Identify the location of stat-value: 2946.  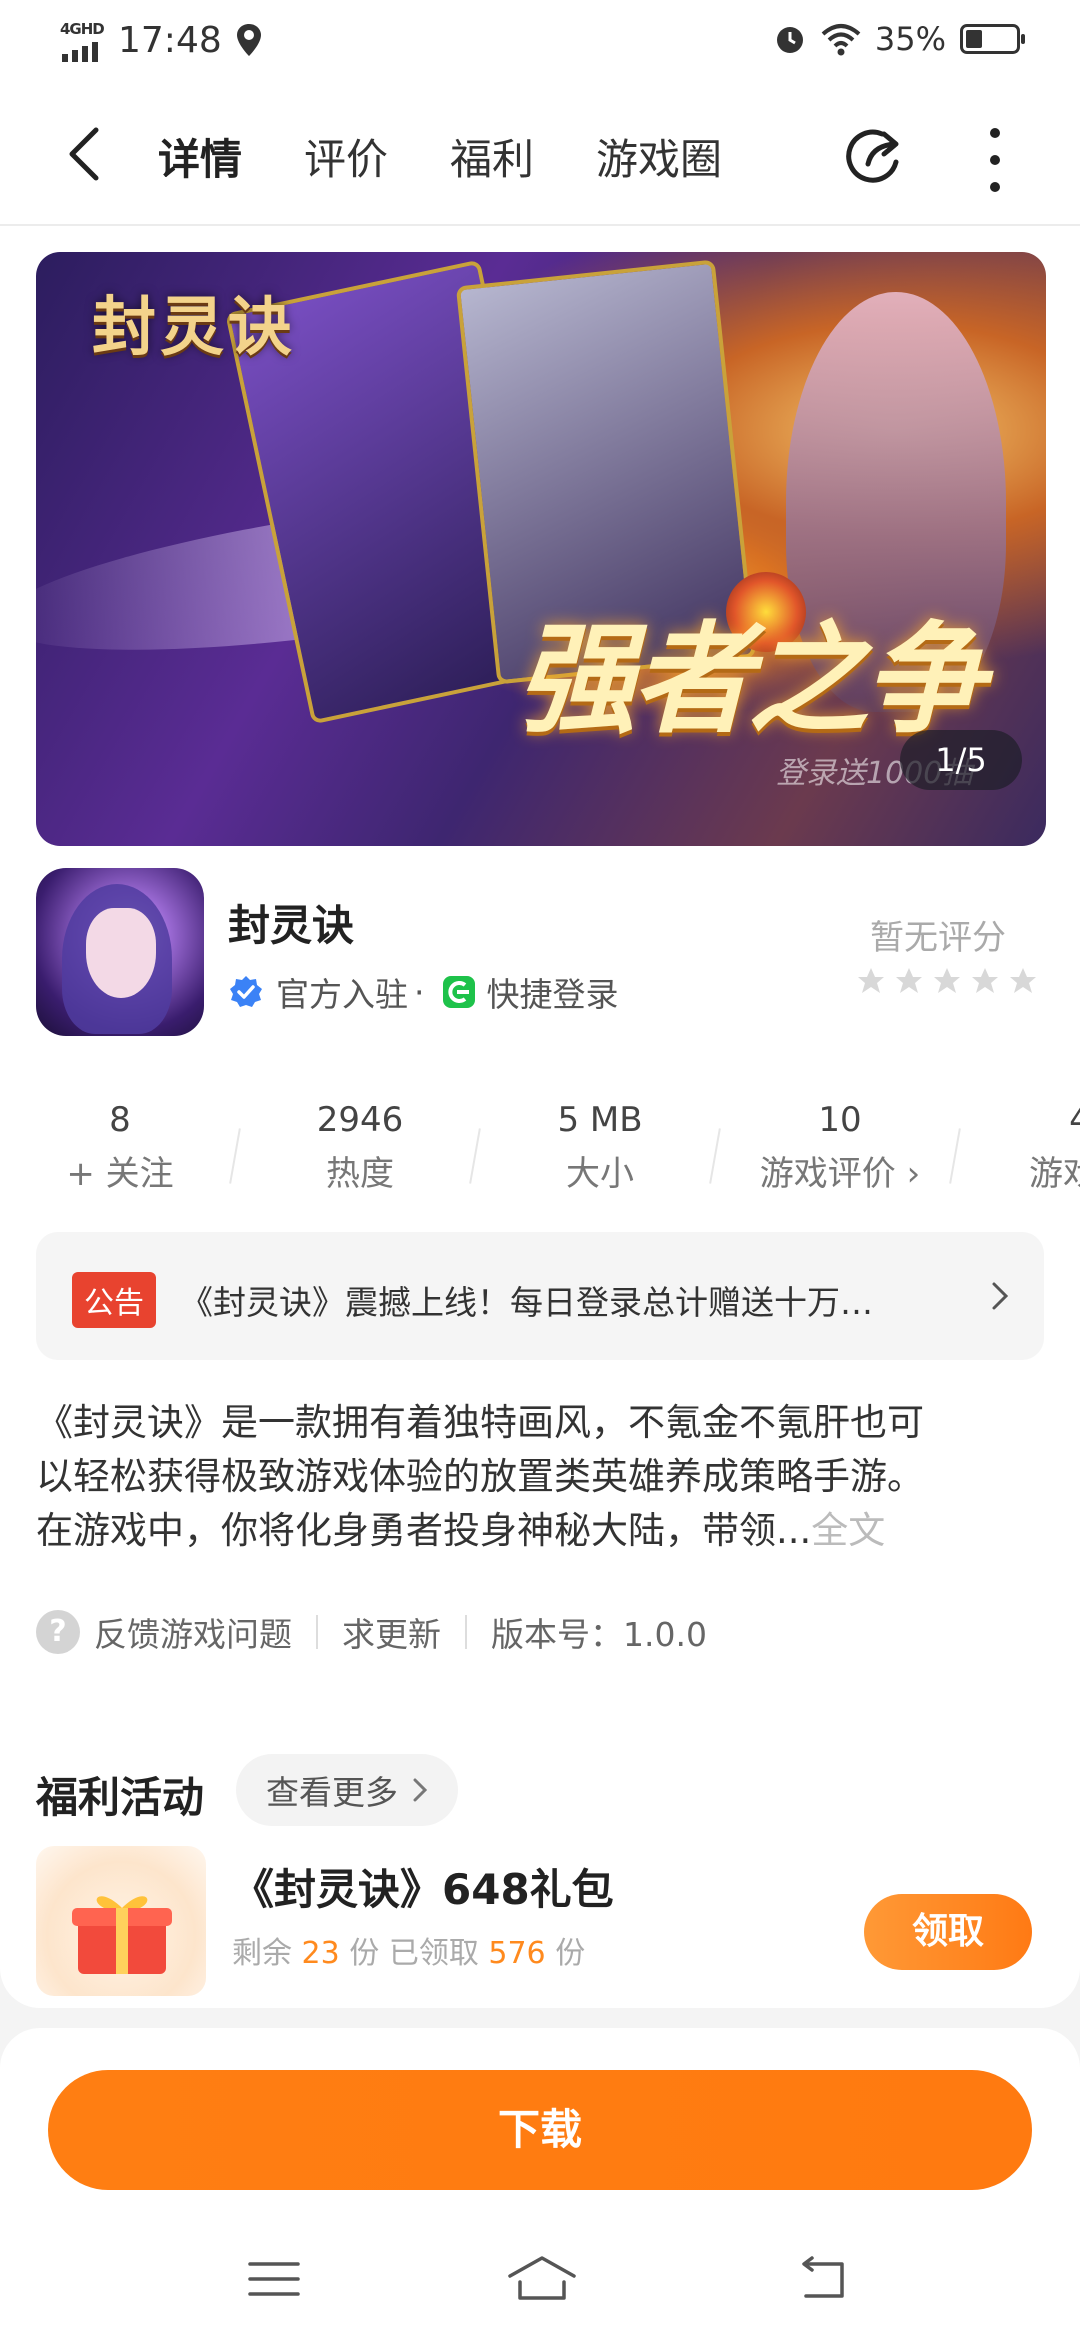
(360, 1120).